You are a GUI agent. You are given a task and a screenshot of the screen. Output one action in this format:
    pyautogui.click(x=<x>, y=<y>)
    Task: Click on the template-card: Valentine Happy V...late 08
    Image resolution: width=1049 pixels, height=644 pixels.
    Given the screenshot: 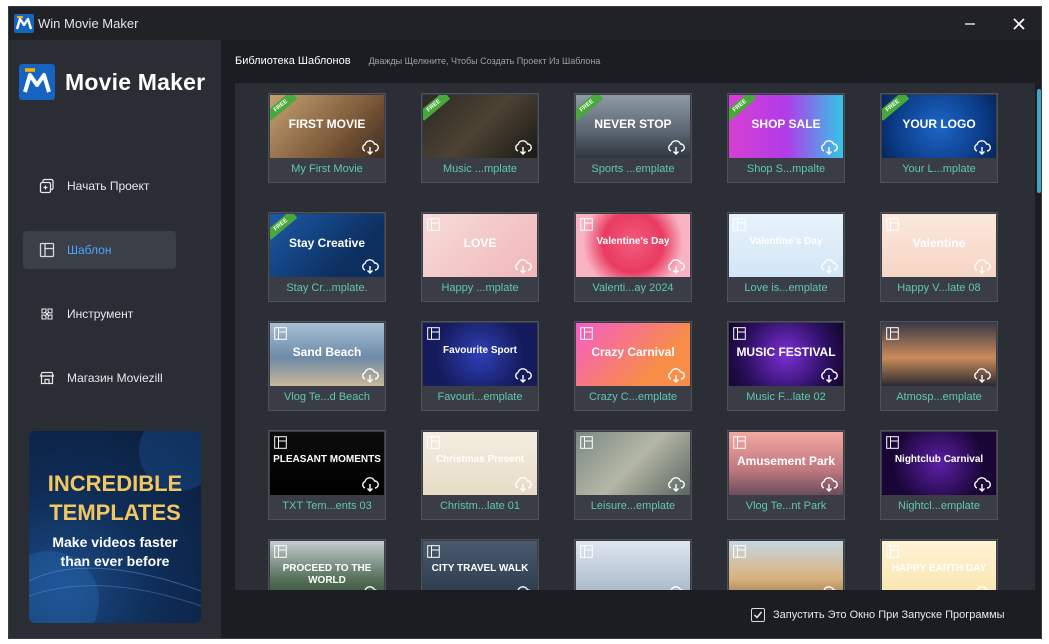 What is the action you would take?
    pyautogui.click(x=939, y=257)
    